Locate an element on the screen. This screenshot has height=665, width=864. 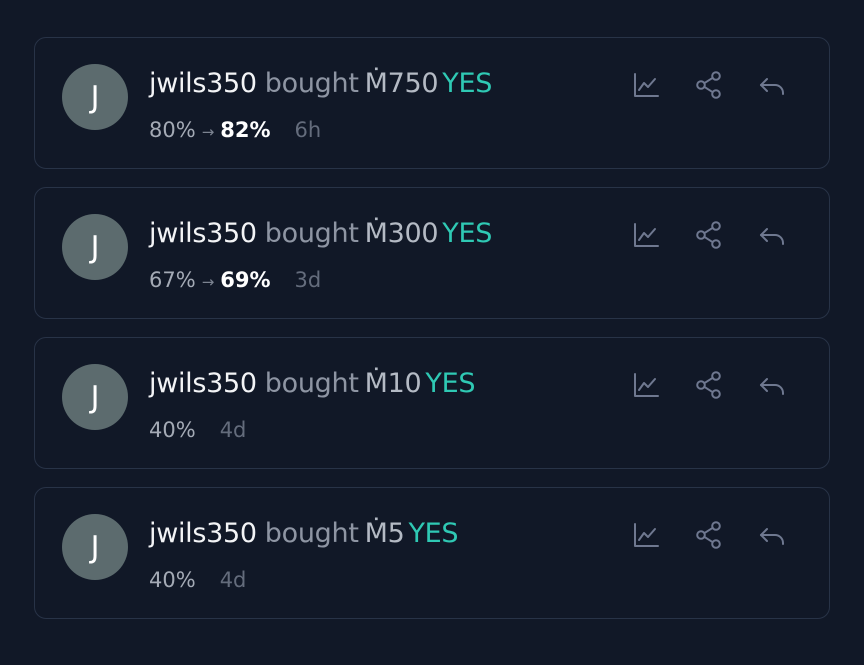
trade-amount: Ṁ750 is located at coordinates (401, 83).